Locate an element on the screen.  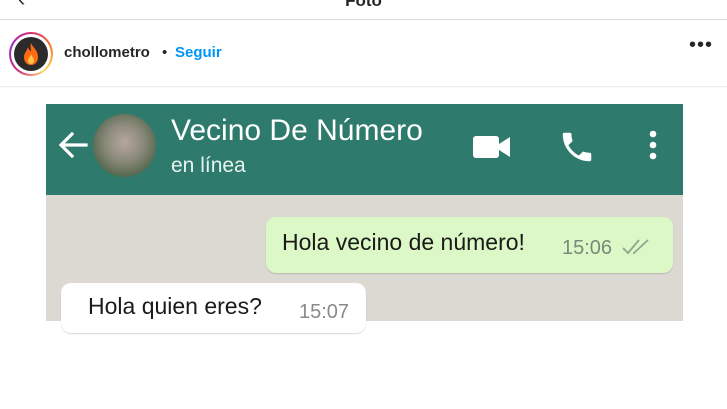
message-time: 15:06 is located at coordinates (587, 248).